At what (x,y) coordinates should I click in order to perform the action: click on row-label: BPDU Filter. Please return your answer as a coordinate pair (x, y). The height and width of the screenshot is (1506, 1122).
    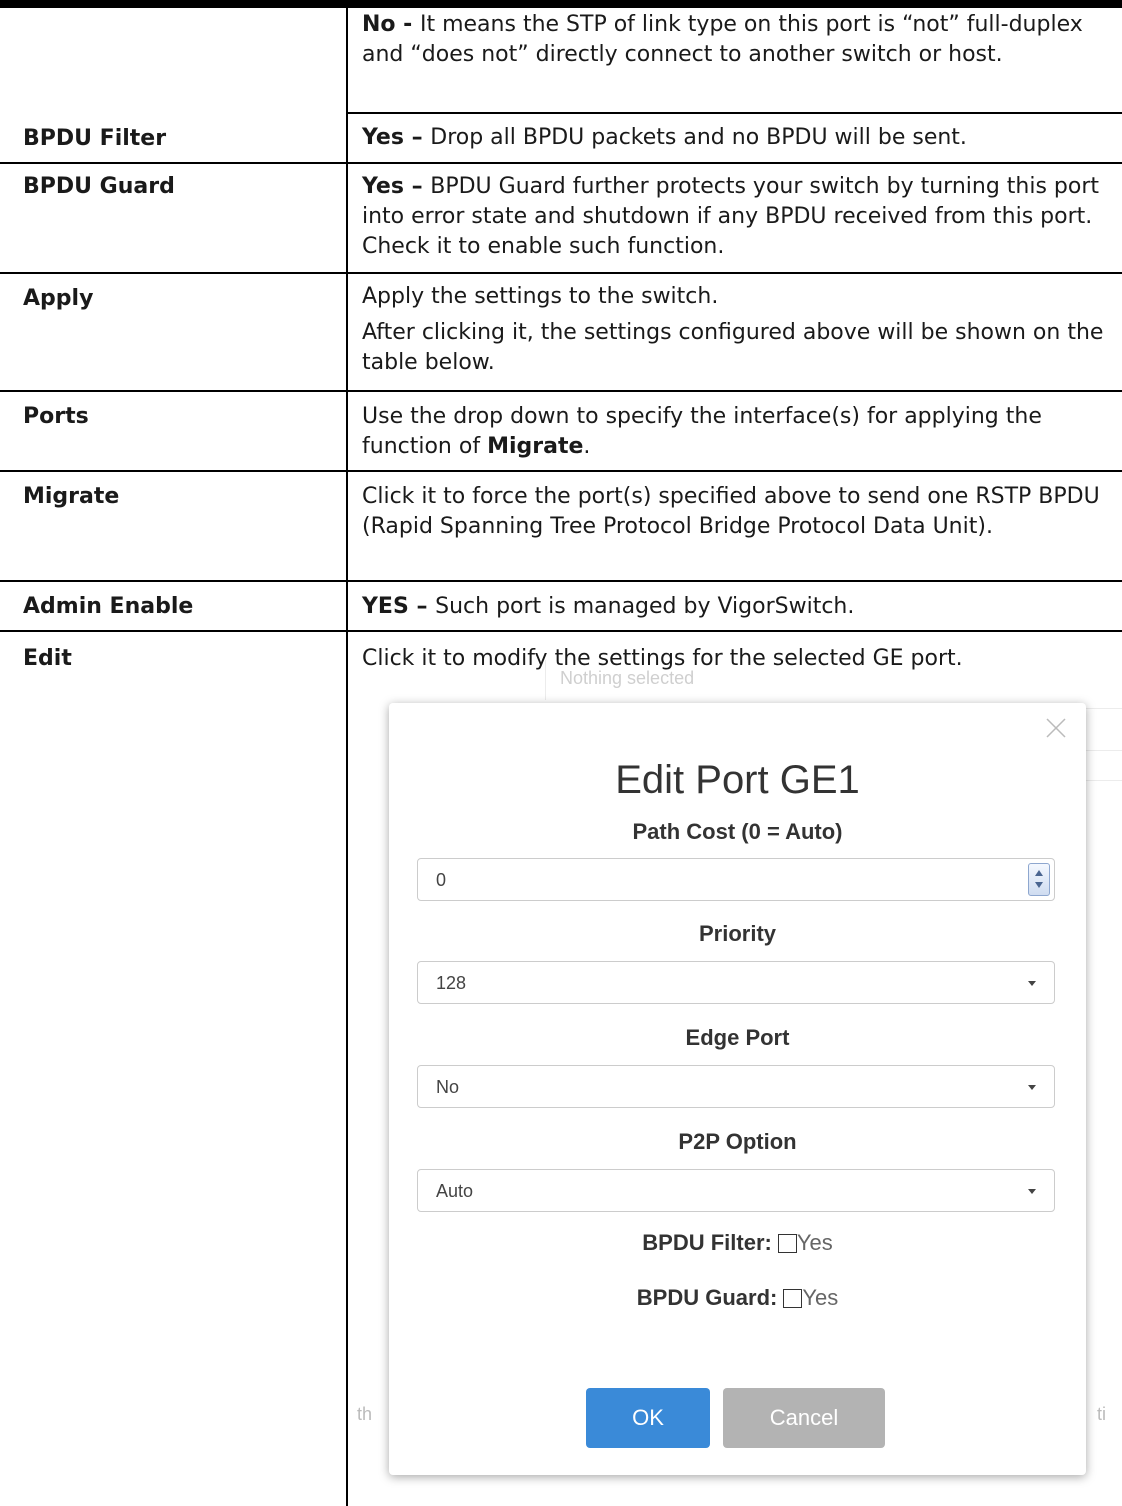
    Looking at the image, I should click on (95, 138).